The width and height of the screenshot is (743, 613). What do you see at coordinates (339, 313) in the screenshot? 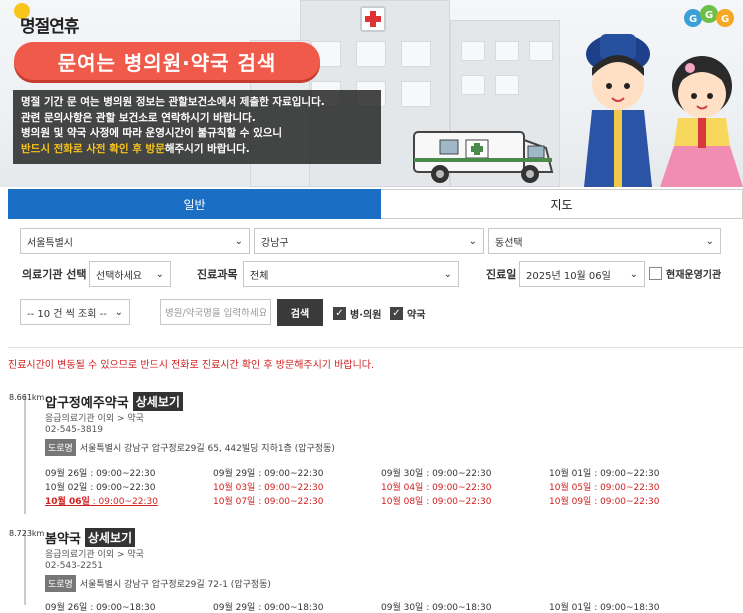
I see `hospital-checkbox: ✓` at bounding box center [339, 313].